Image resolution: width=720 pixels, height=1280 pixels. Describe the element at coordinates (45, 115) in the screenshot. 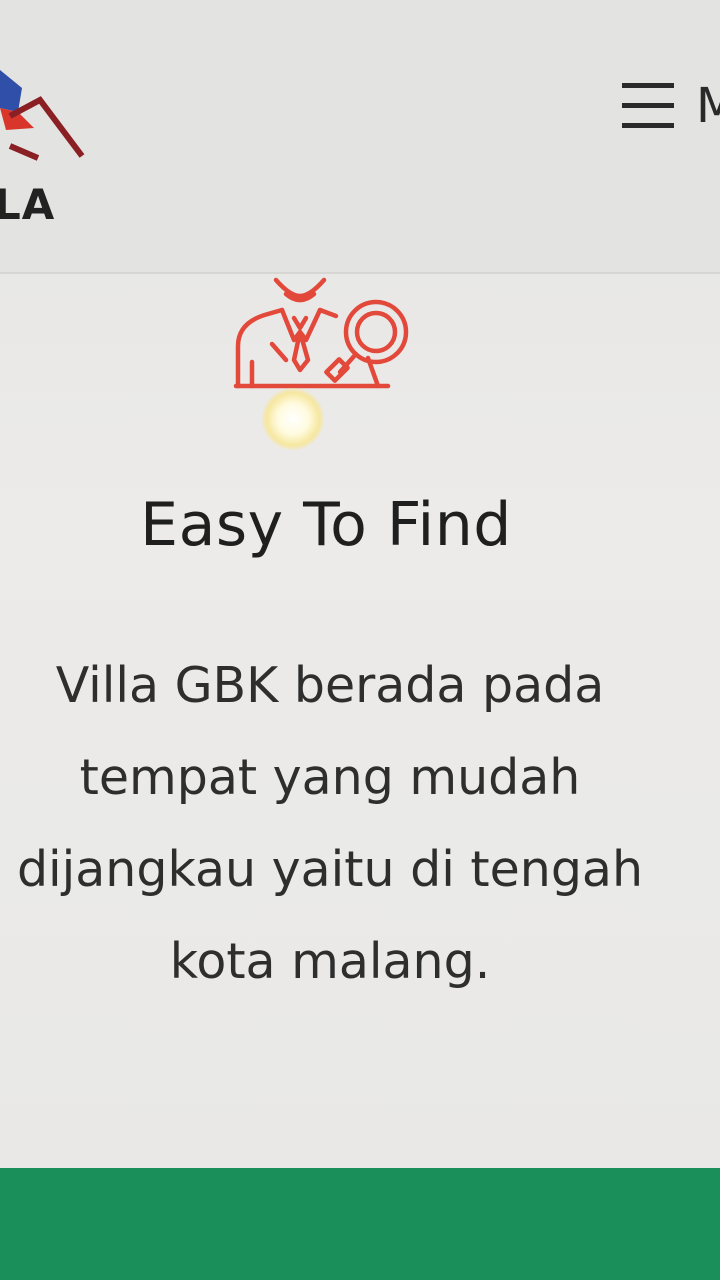

I see `logo-icon` at that location.